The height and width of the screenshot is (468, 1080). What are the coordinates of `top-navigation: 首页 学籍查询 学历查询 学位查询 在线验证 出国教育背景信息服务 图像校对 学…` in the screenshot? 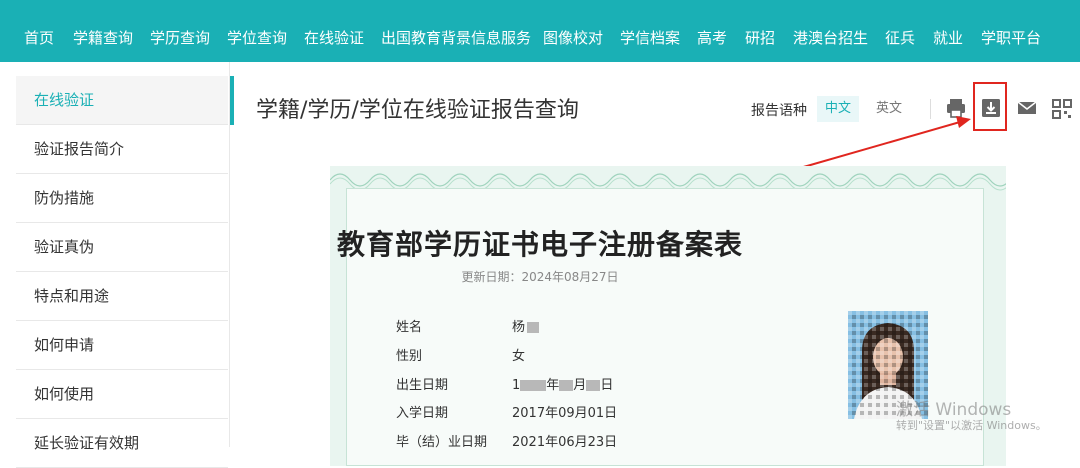 It's located at (540, 31).